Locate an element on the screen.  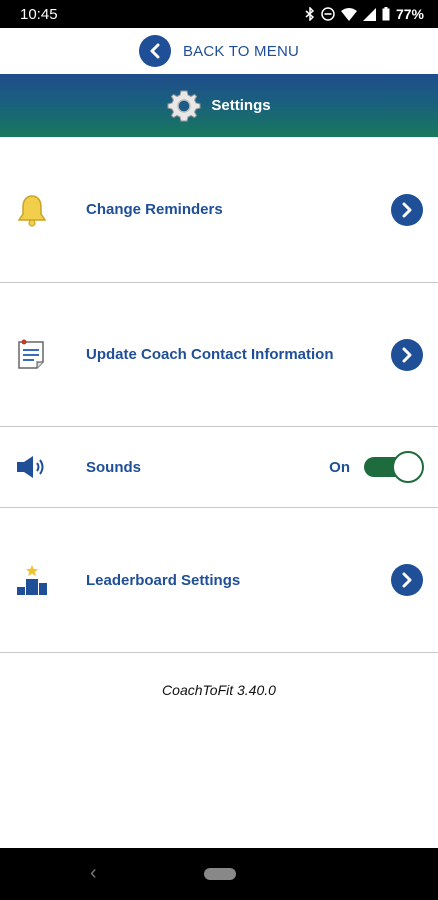
leaderboard-icon is located at coordinates (32, 580).